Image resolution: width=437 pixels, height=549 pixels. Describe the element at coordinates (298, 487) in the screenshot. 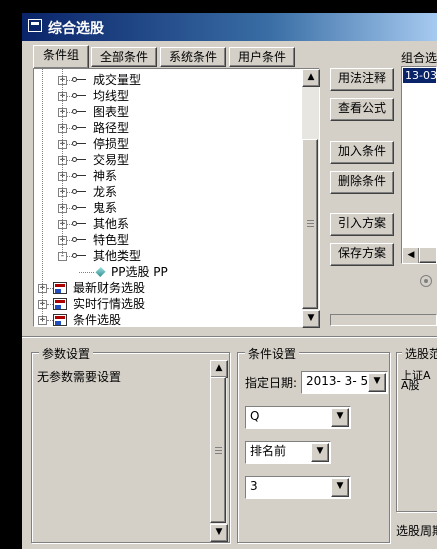

I see `count-select: 3 ▼` at that location.